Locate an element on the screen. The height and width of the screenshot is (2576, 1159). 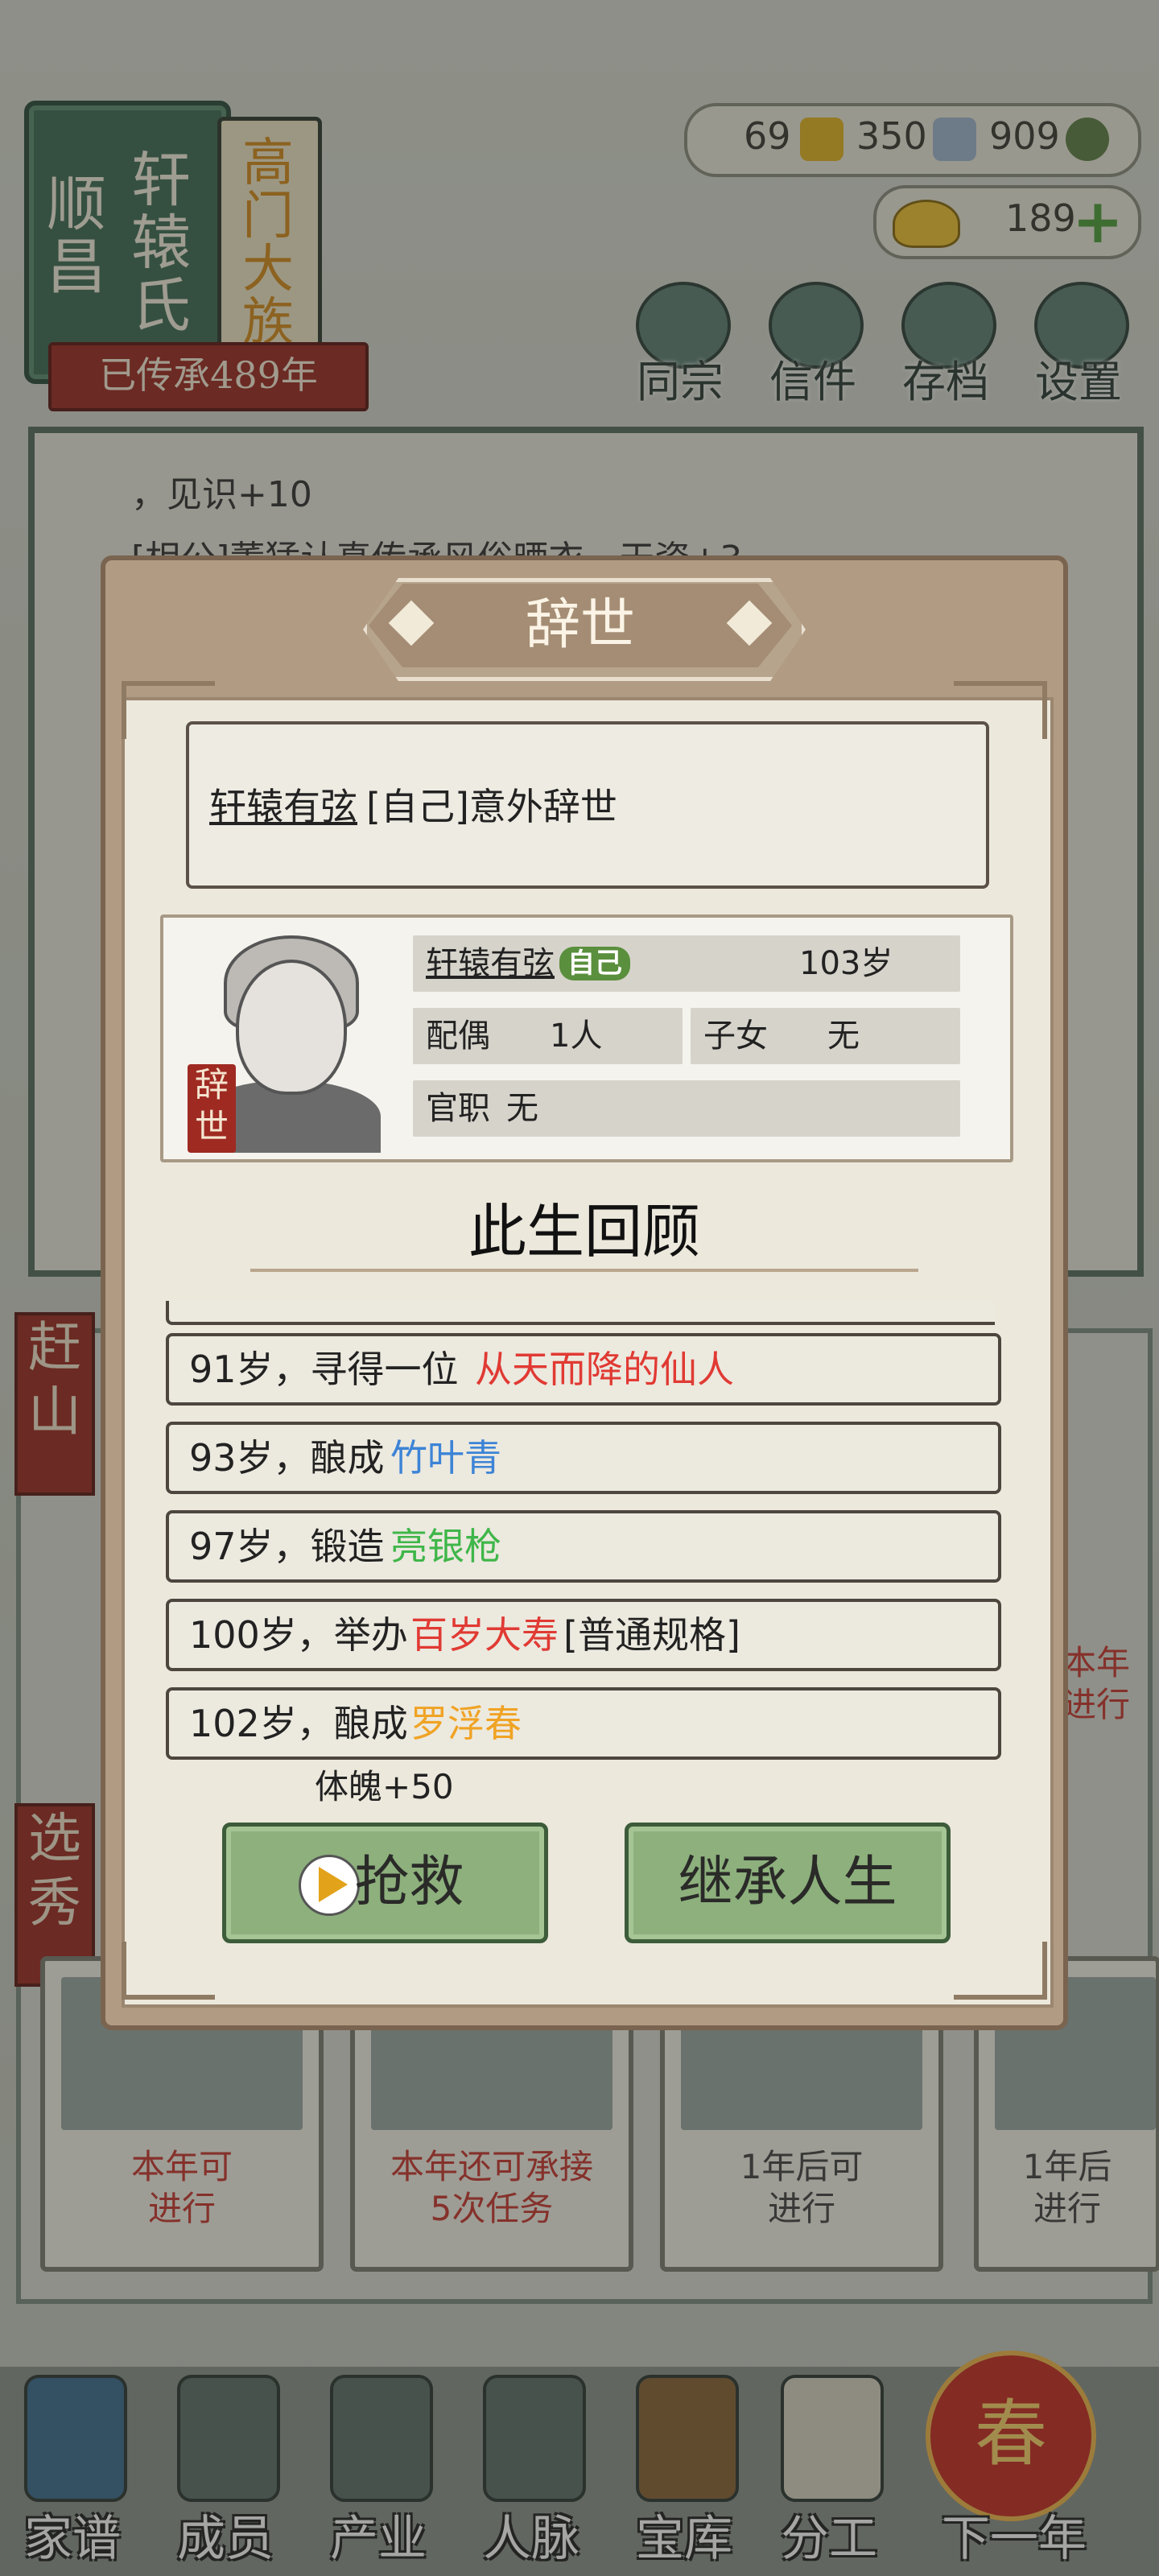
timeline-highlight: 从天而降的仙人 is located at coordinates (604, 1369).